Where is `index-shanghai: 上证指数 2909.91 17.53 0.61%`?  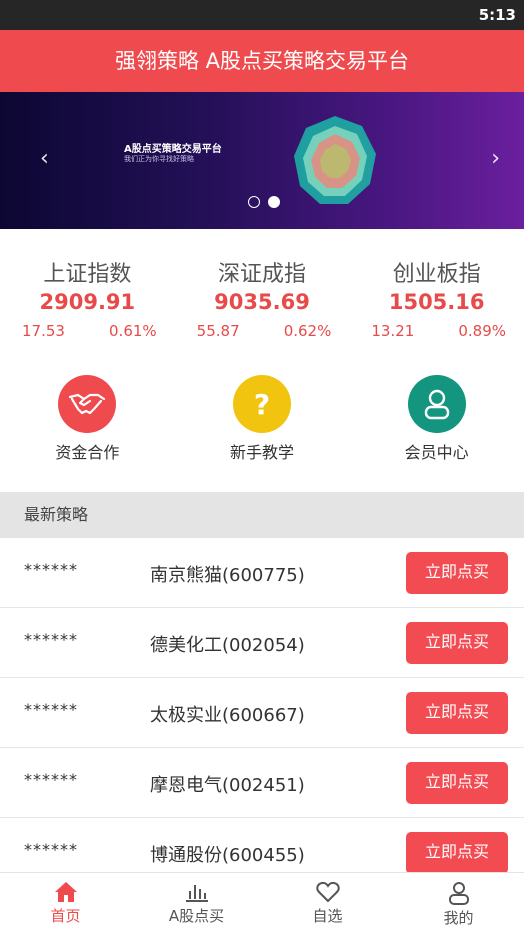
index-shanghai: 上证指数 2909.91 17.53 0.61% is located at coordinates (87, 298).